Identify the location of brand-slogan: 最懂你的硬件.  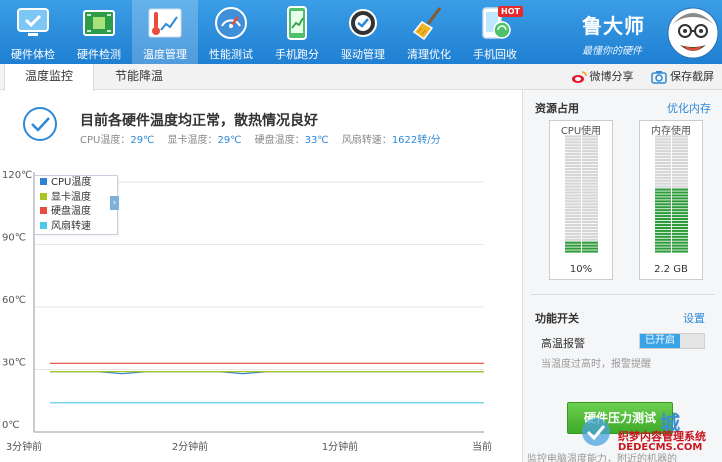
(612, 51).